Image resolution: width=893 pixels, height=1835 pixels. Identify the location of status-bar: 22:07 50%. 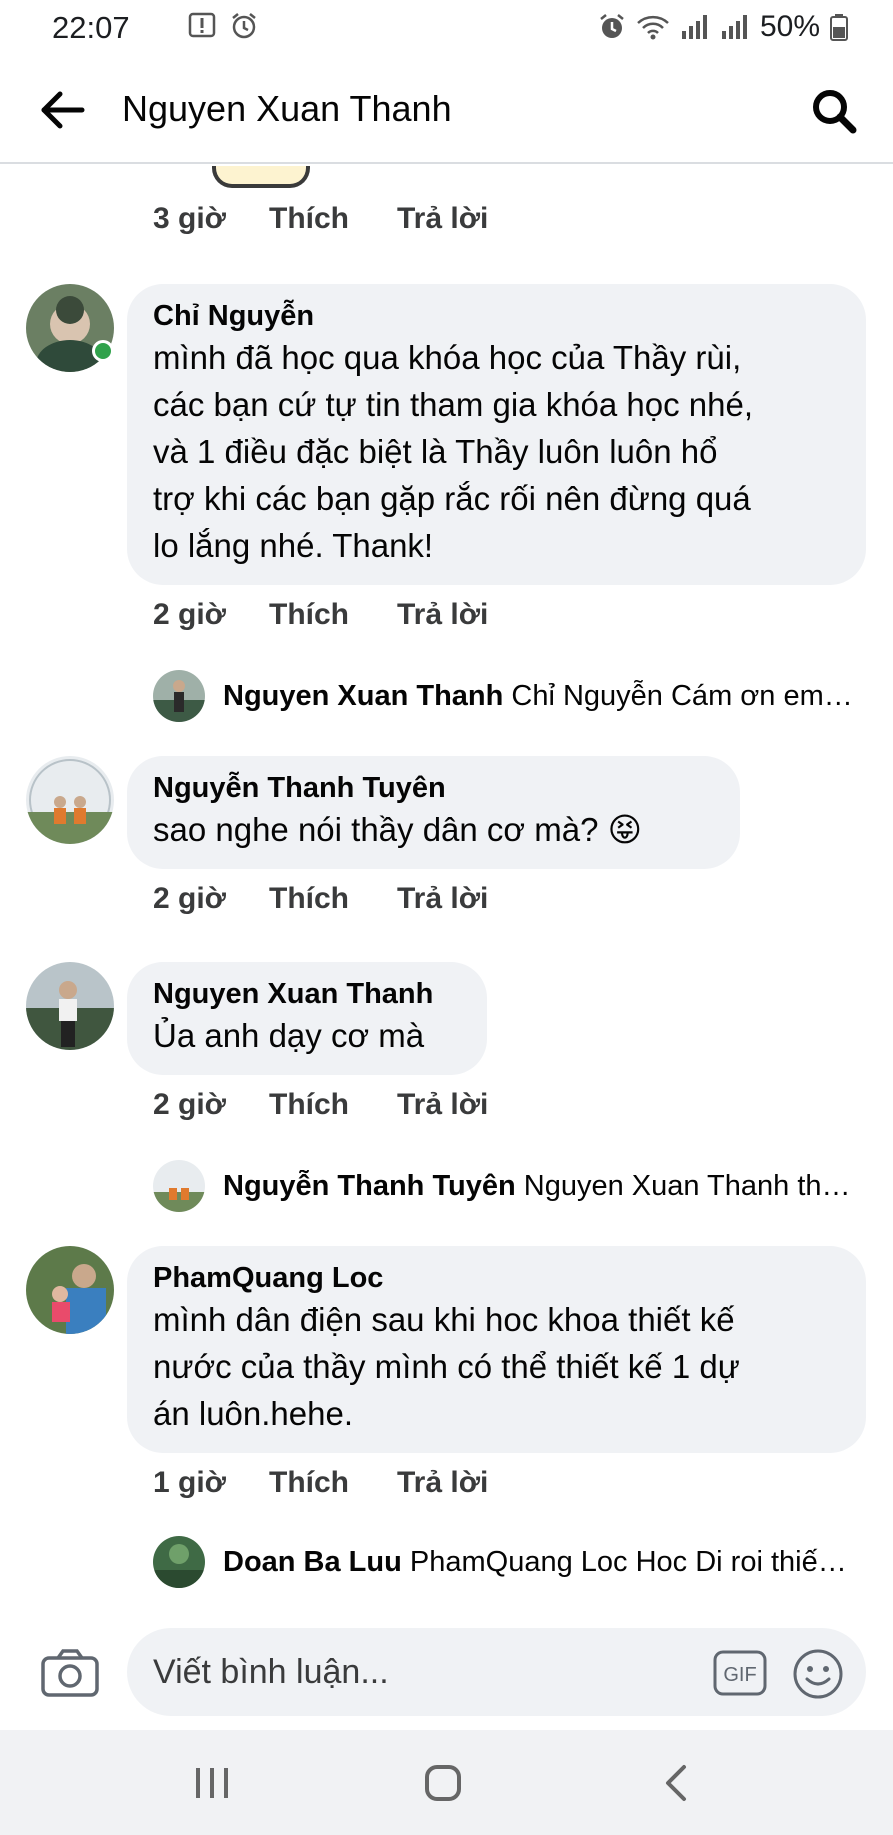
(446, 28).